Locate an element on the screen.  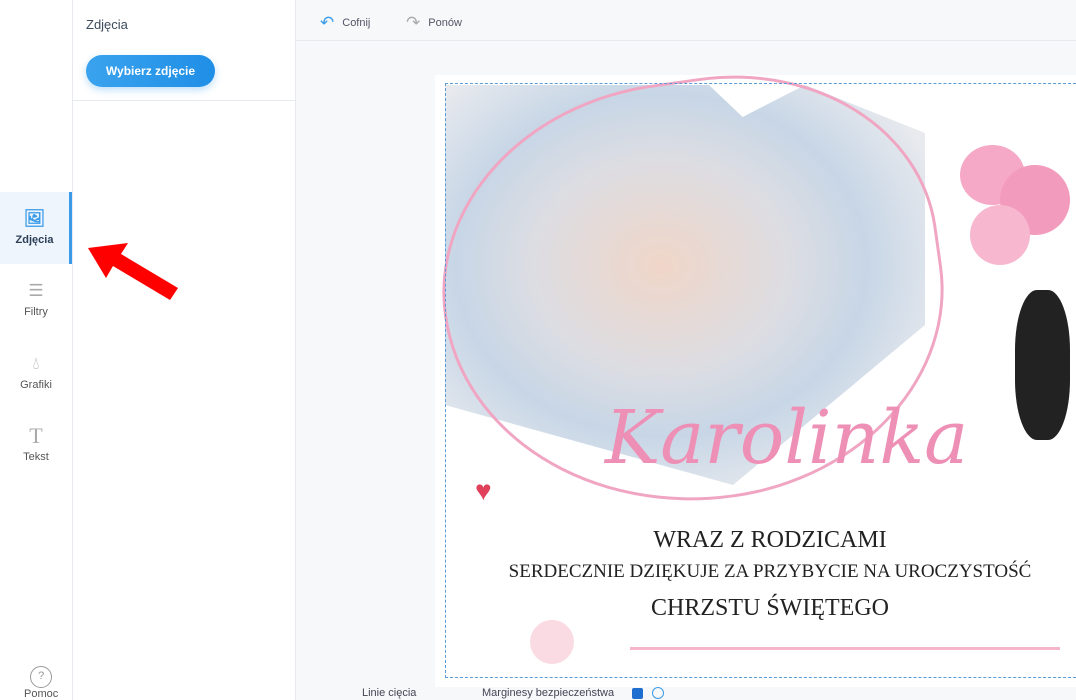
redo-button: ↷ Ponów is located at coordinates (434, 23).